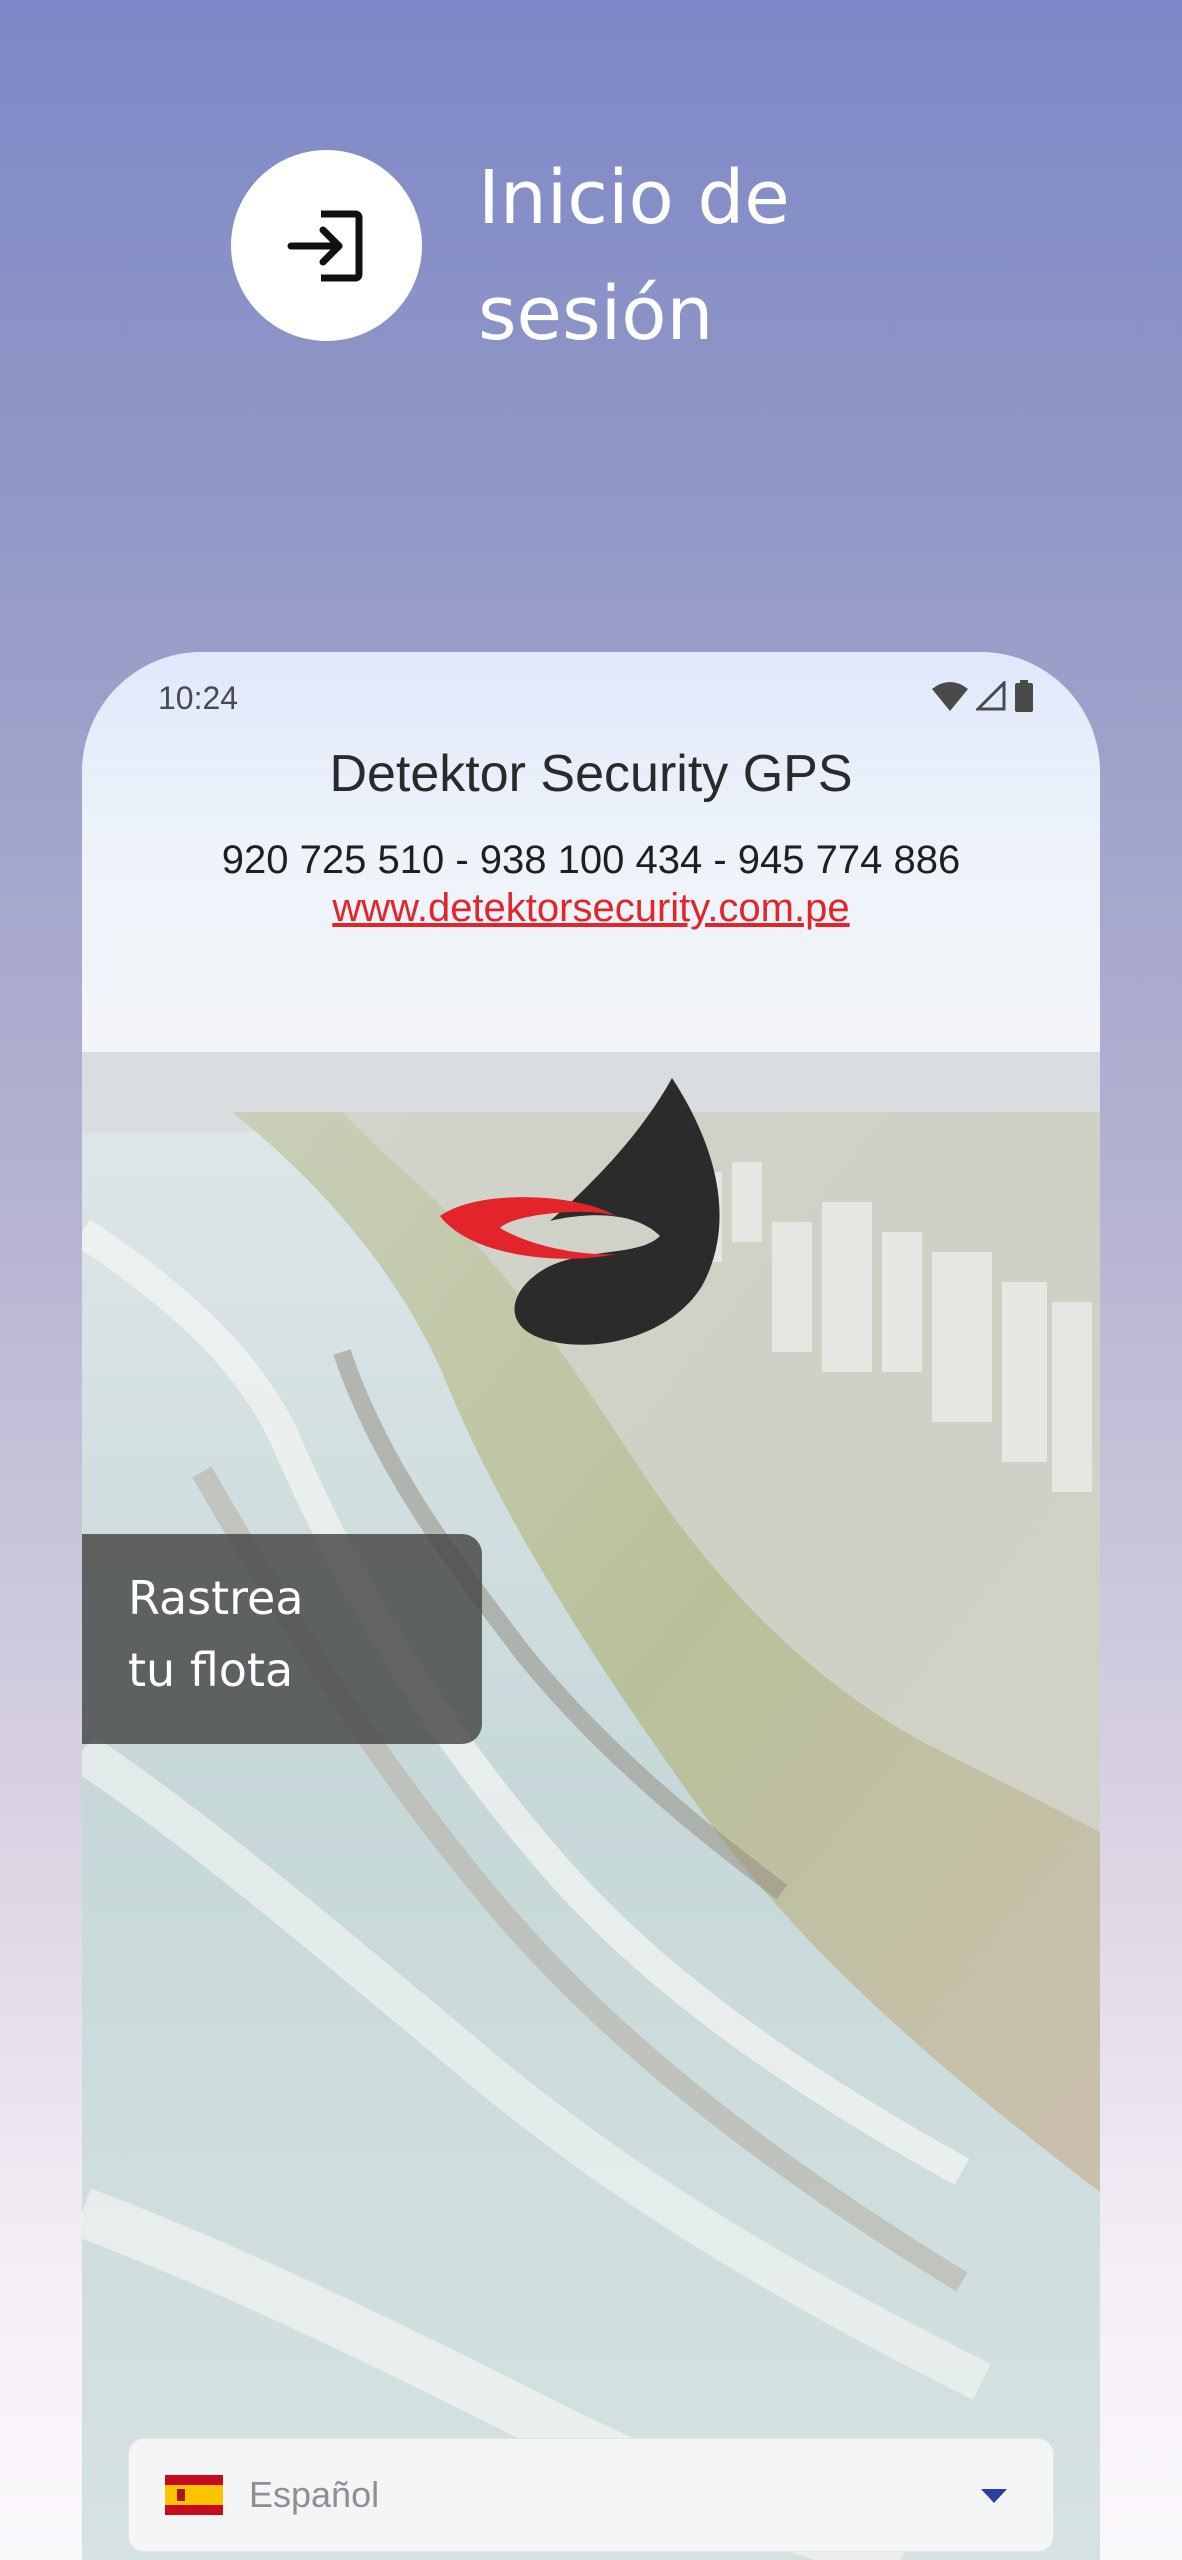  What do you see at coordinates (591, 702) in the screenshot?
I see `status-bar: 10:24` at bounding box center [591, 702].